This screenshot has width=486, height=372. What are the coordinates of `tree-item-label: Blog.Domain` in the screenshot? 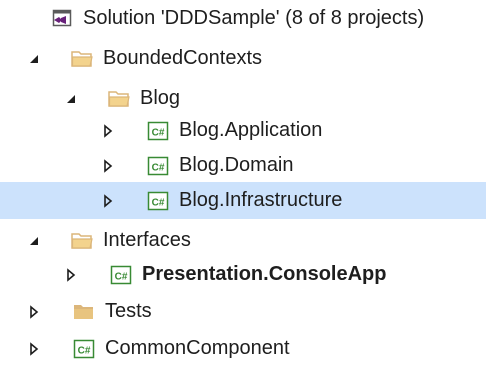 It's located at (236, 165).